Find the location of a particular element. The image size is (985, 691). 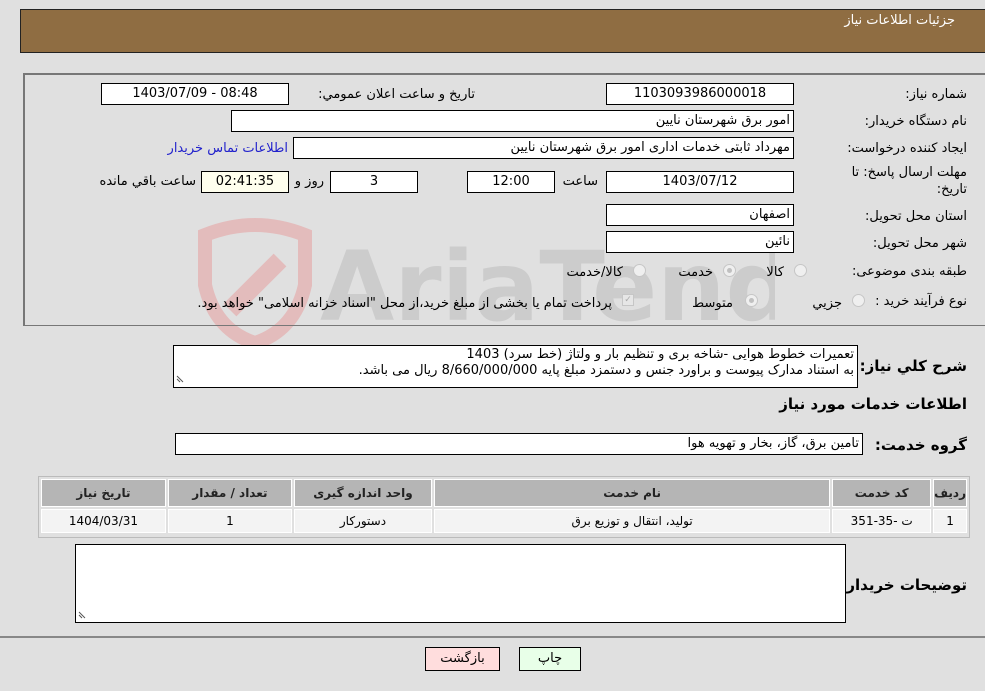

col-header-unit: واحد اندازه گیری is located at coordinates (362, 493).